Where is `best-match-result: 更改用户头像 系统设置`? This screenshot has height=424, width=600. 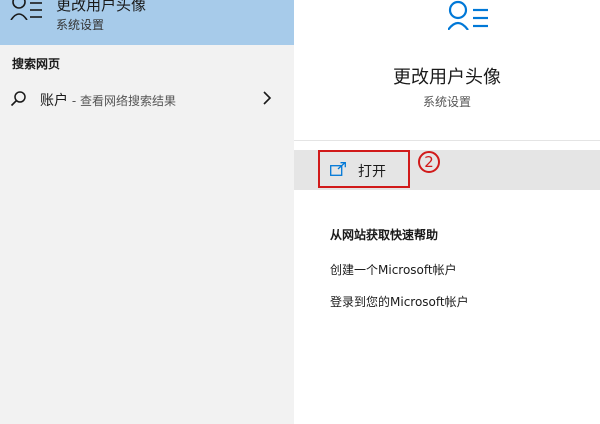
best-match-result: 更改用户头像 系统设置 is located at coordinates (147, 22).